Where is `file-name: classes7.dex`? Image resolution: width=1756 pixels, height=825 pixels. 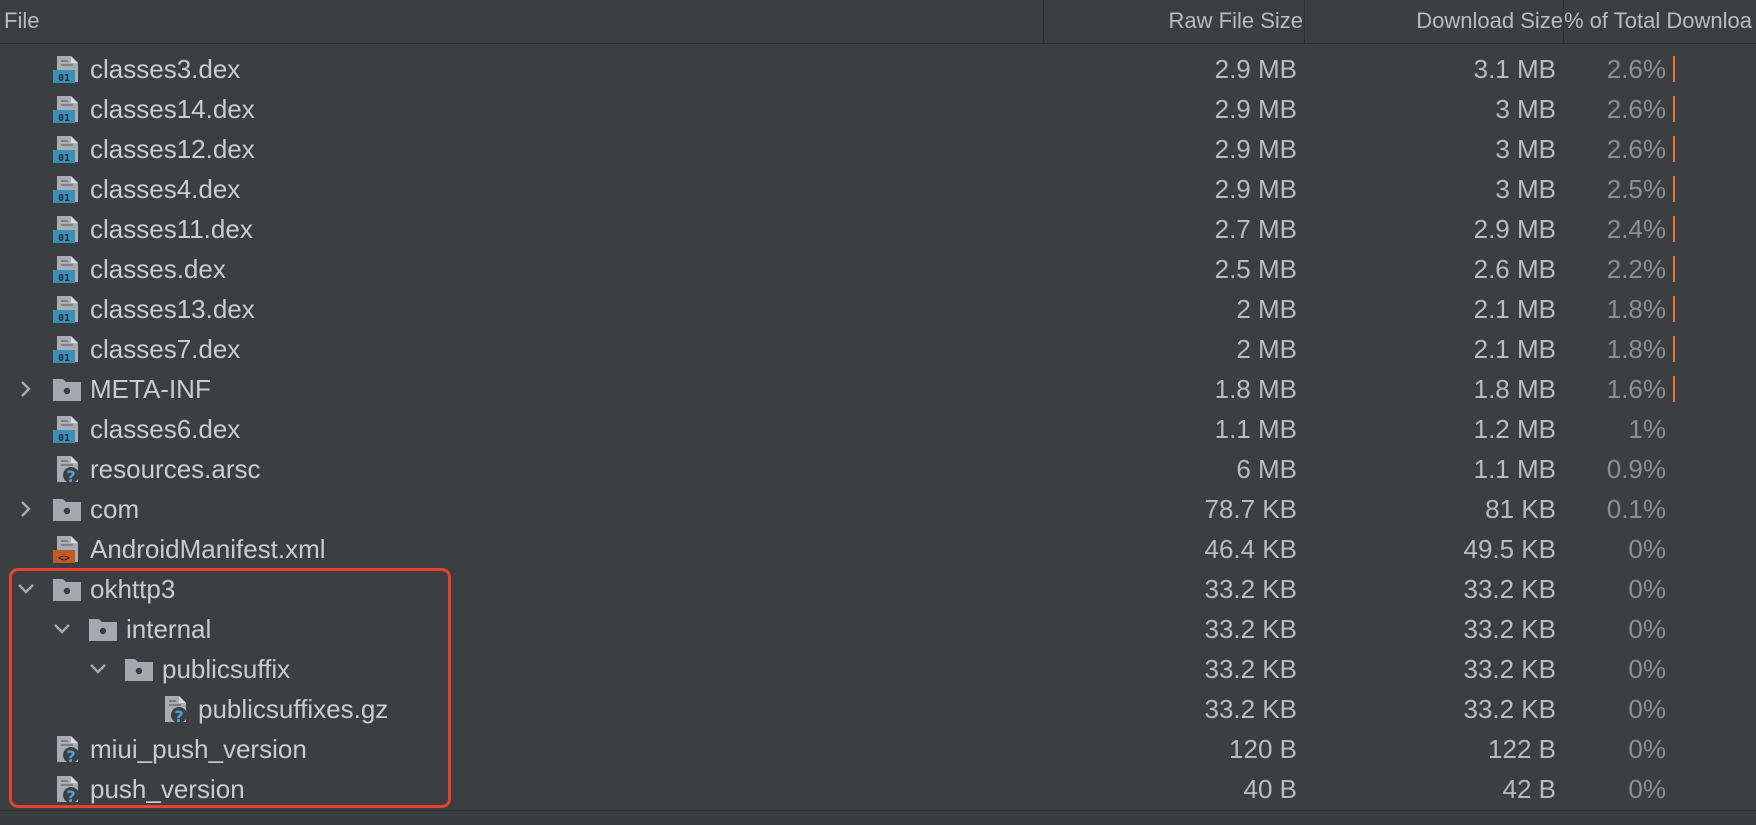
file-name: classes7.dex is located at coordinates (165, 349).